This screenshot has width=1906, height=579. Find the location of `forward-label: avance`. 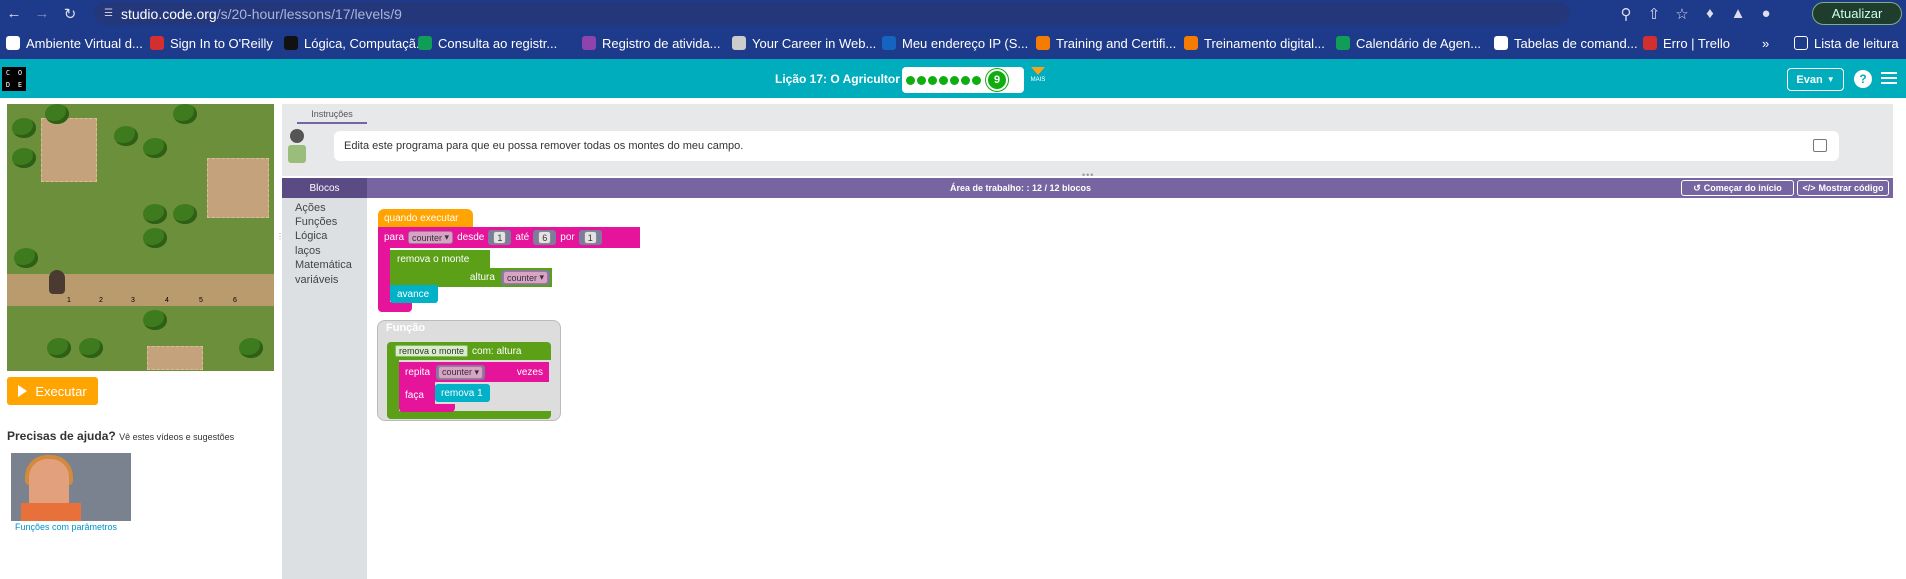

forward-label: avance is located at coordinates (413, 294).